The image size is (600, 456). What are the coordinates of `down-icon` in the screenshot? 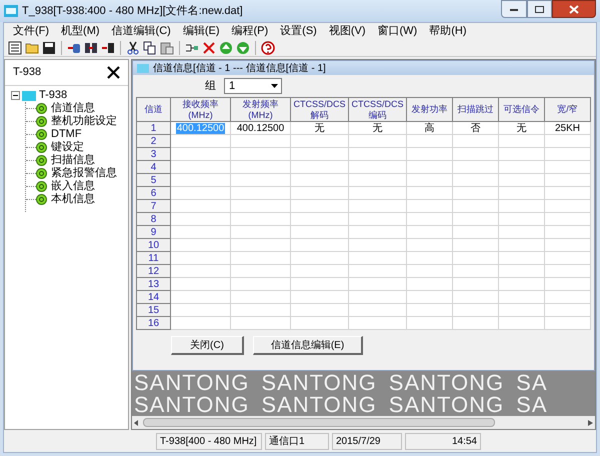 It's located at (243, 47).